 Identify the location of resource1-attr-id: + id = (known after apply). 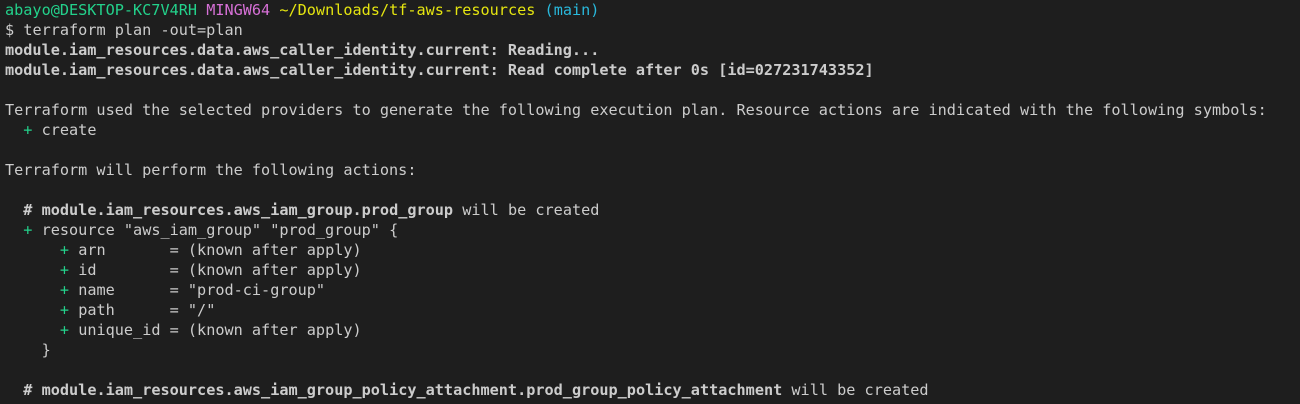
(652, 270).